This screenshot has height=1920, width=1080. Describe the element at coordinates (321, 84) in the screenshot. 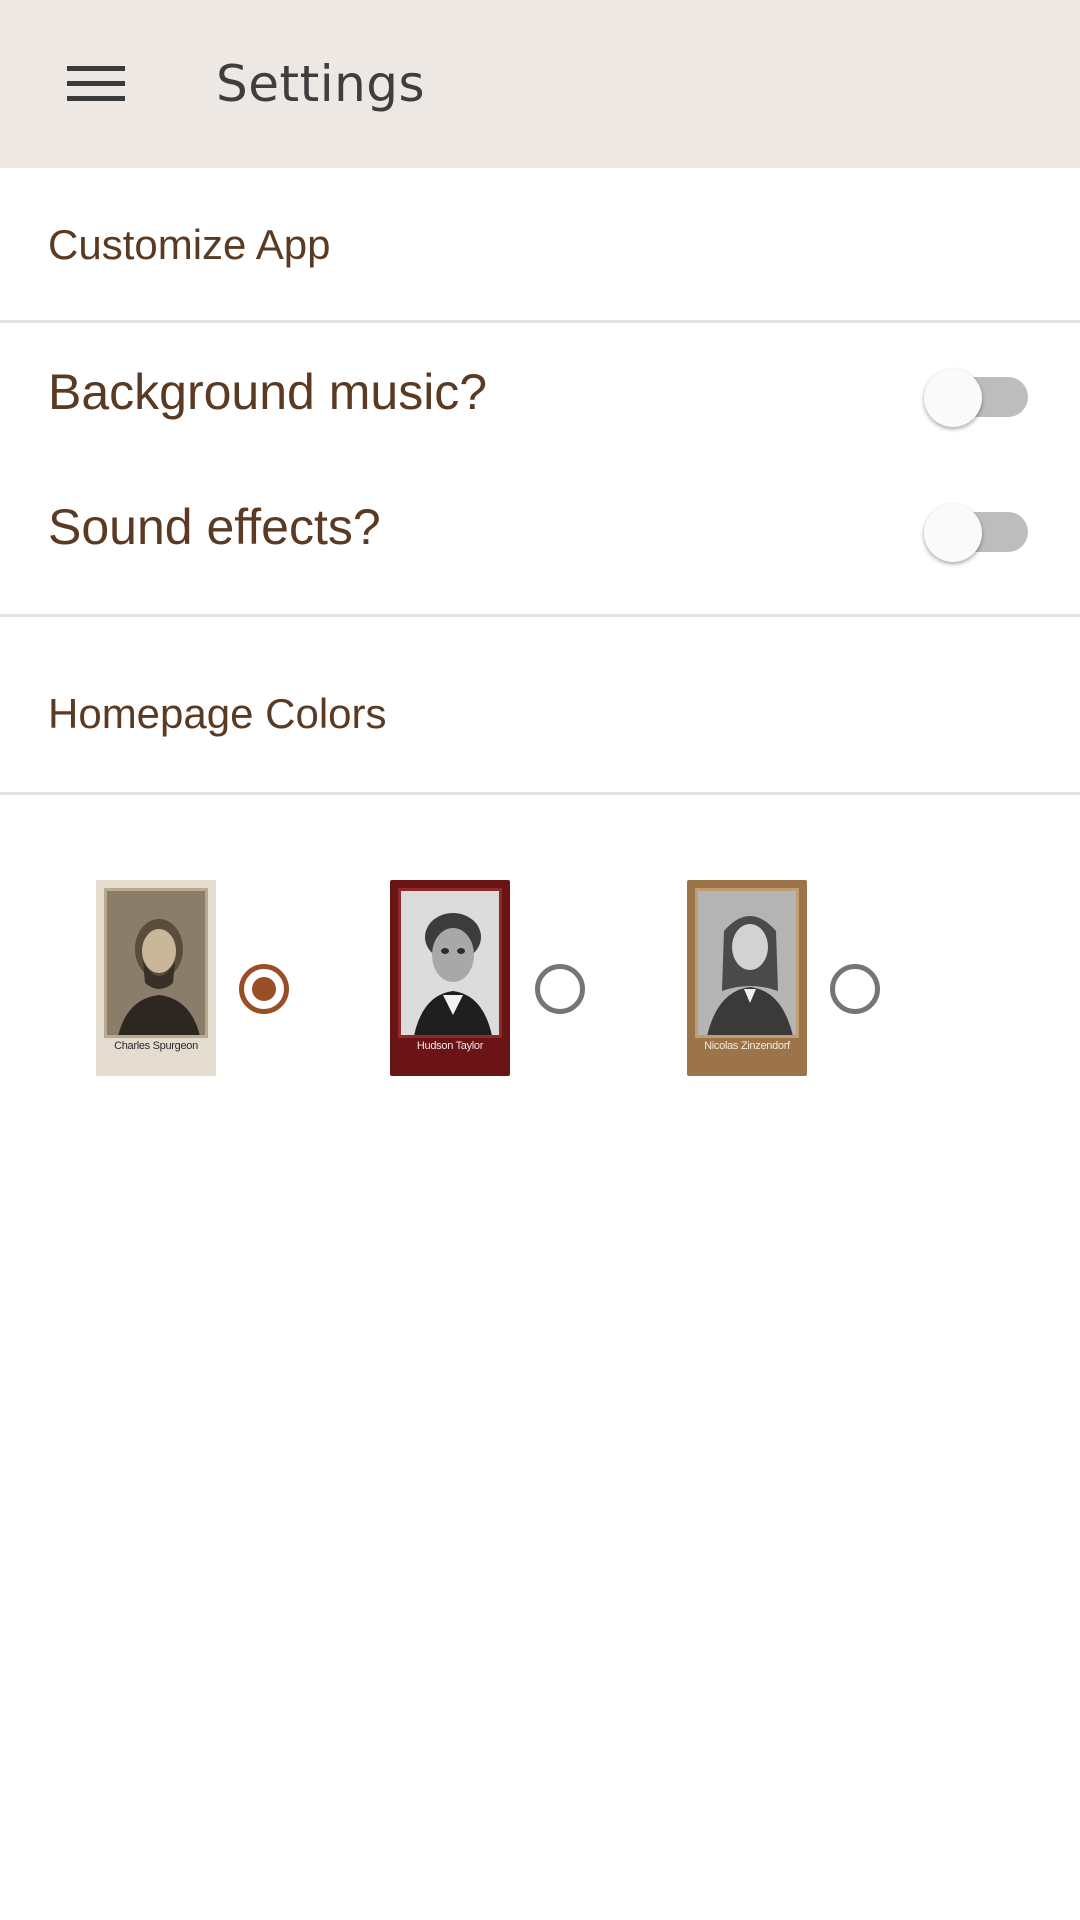

I see `page-title: Settings` at that location.